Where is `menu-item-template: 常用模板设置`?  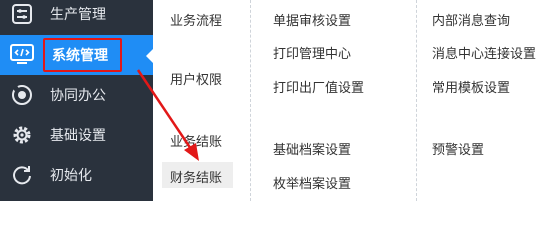
menu-item-template: 常用模板设置 is located at coordinates (471, 86).